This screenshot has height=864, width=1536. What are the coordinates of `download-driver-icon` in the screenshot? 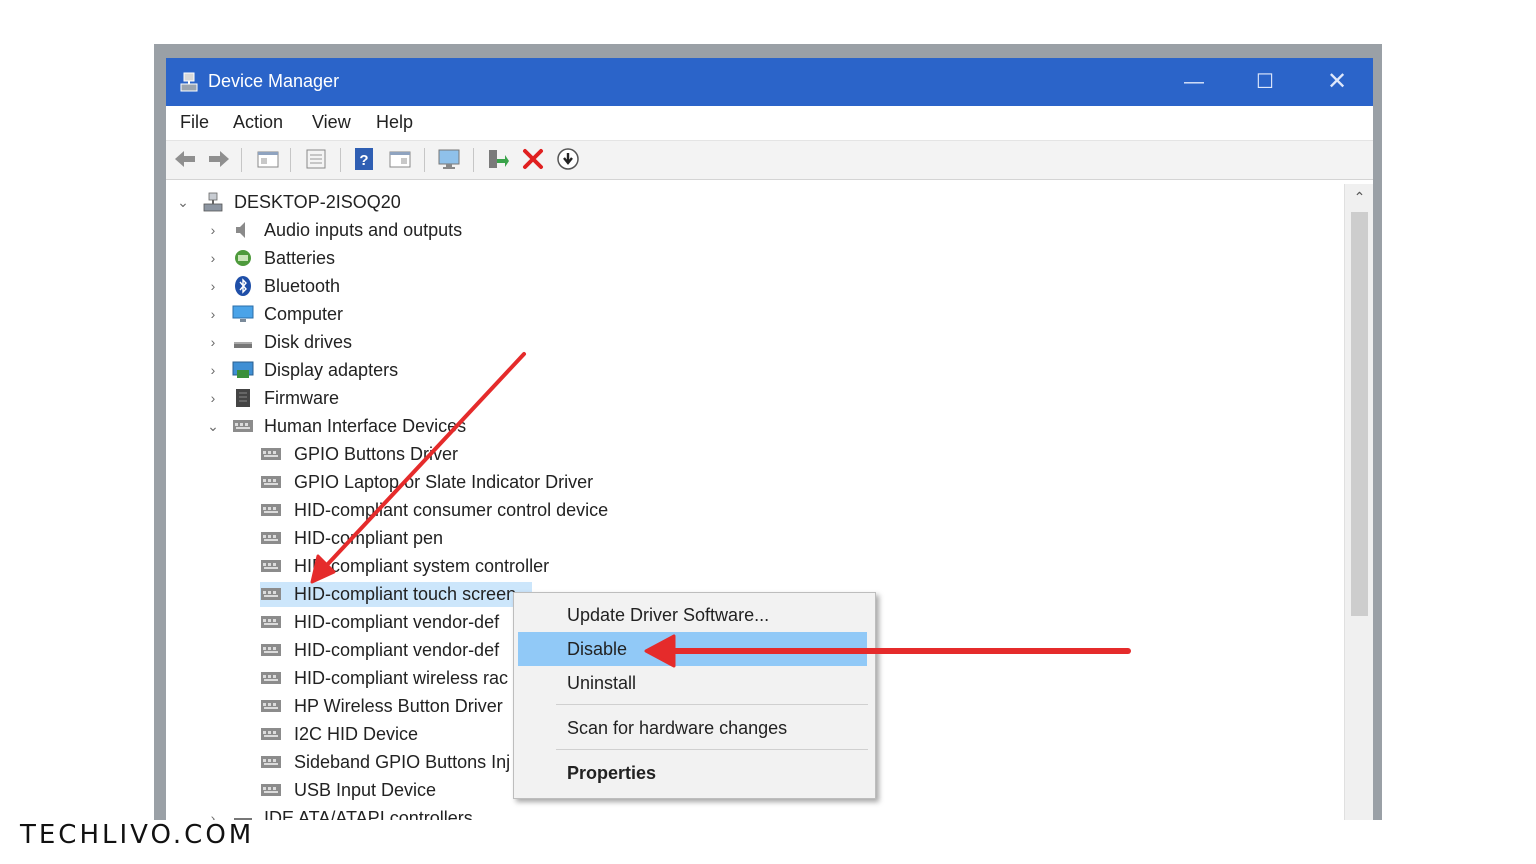 It's located at (568, 159).